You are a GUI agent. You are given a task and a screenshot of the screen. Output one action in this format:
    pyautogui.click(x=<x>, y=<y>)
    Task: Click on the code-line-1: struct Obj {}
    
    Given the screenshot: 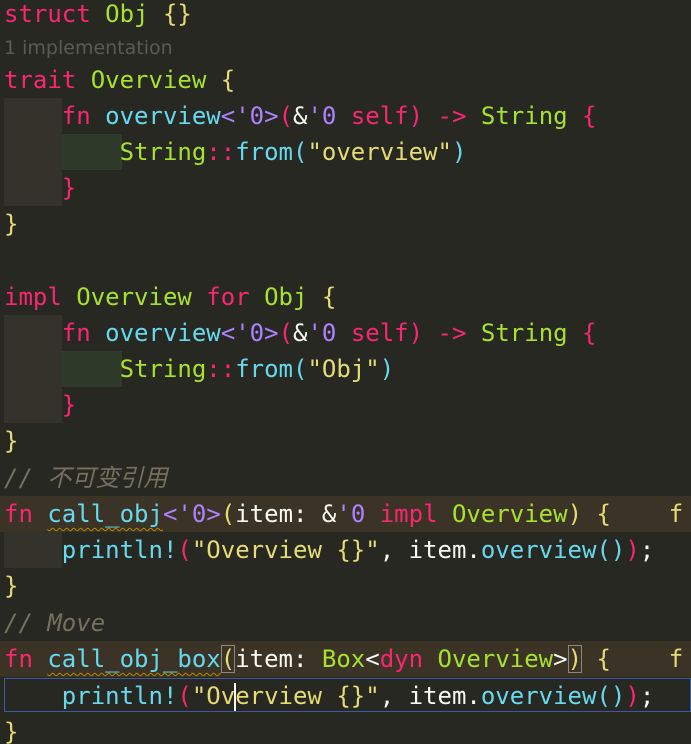 What is the action you would take?
    pyautogui.click(x=96, y=16)
    